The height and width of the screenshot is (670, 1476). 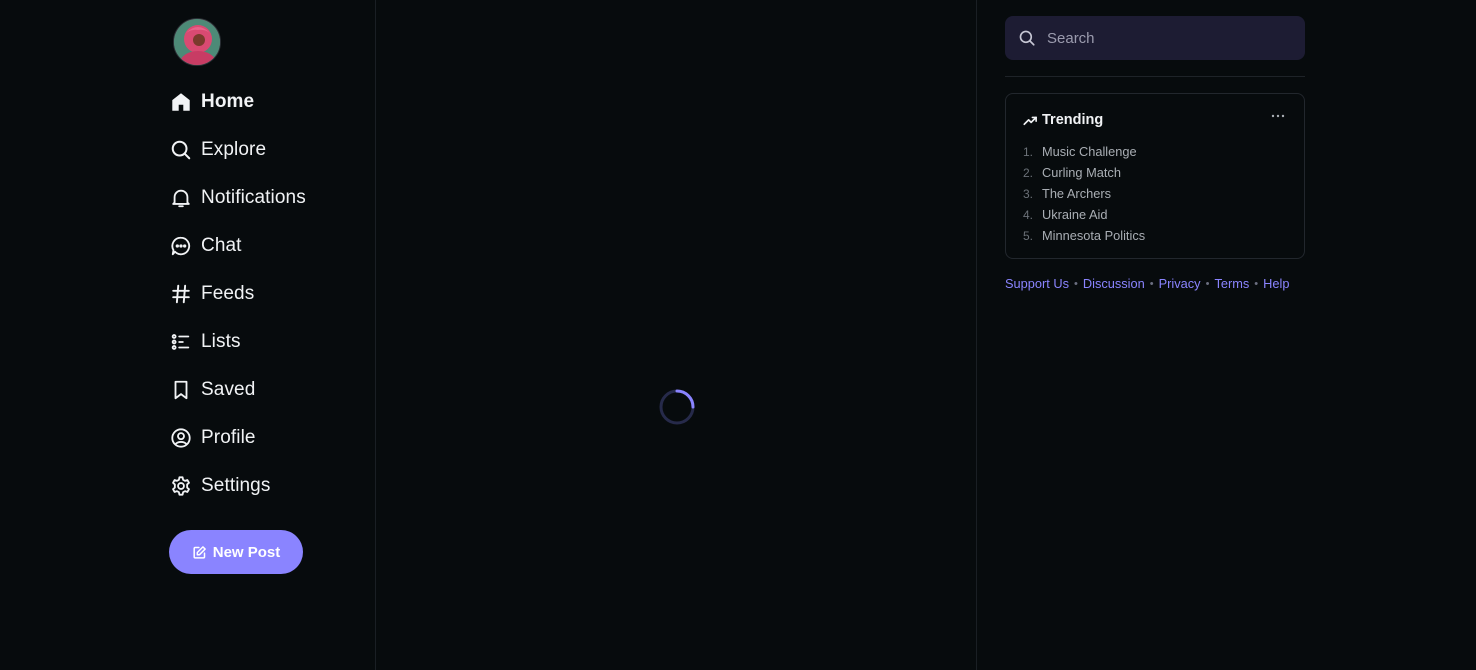 I want to click on trending-item: 1. Music Challenge, so click(x=1155, y=151).